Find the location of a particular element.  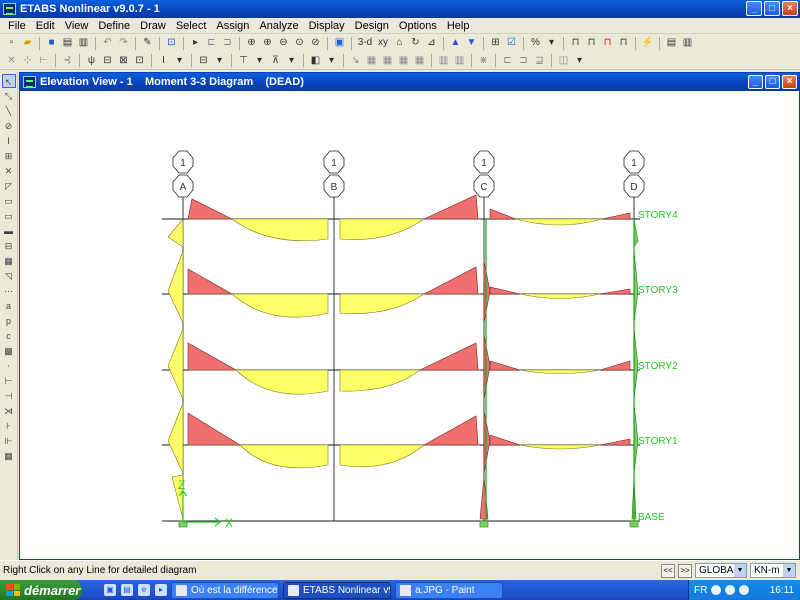

plan-view-button: xy is located at coordinates (383, 43).